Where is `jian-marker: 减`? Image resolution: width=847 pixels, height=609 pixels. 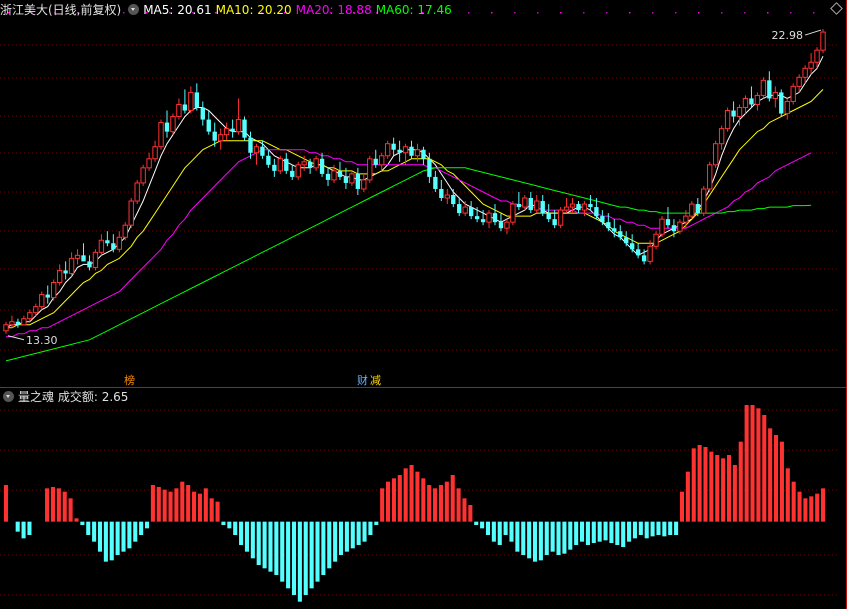 jian-marker: 减 is located at coordinates (375, 380).